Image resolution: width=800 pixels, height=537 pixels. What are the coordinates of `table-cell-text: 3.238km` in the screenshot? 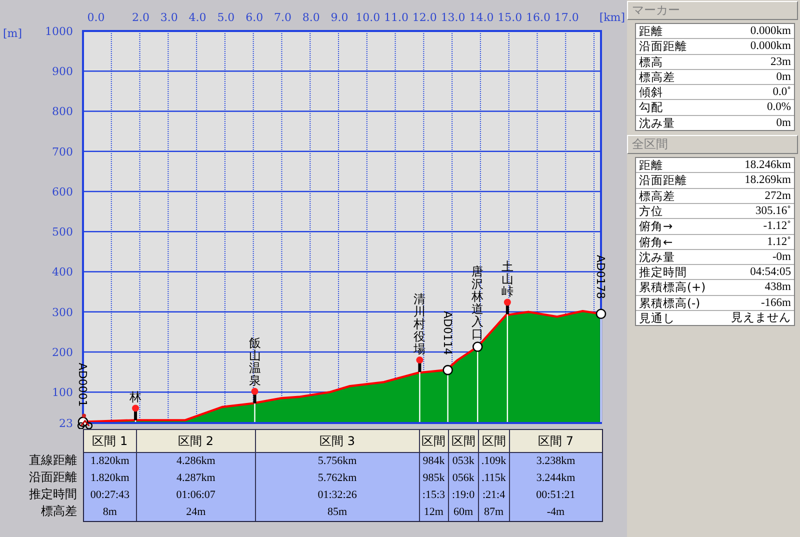 It's located at (555, 461).